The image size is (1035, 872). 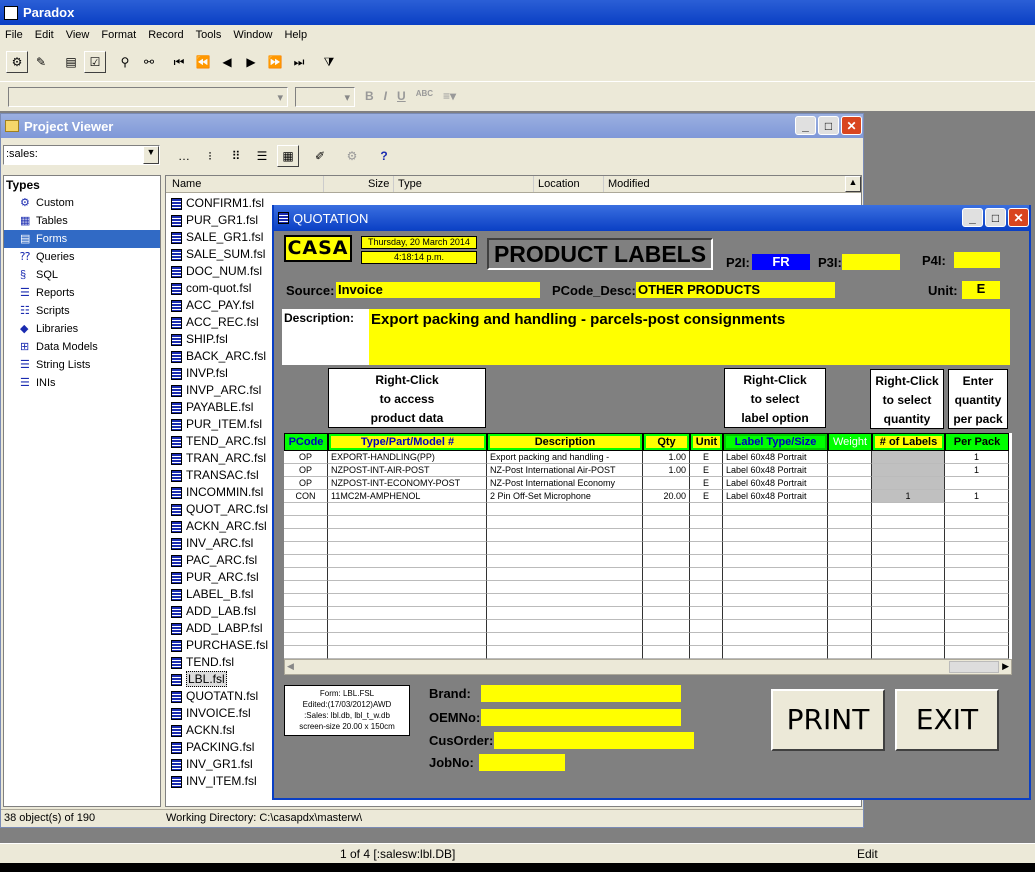 What do you see at coordinates (179, 62) in the screenshot?
I see `first-record-icon: ⏮` at bounding box center [179, 62].